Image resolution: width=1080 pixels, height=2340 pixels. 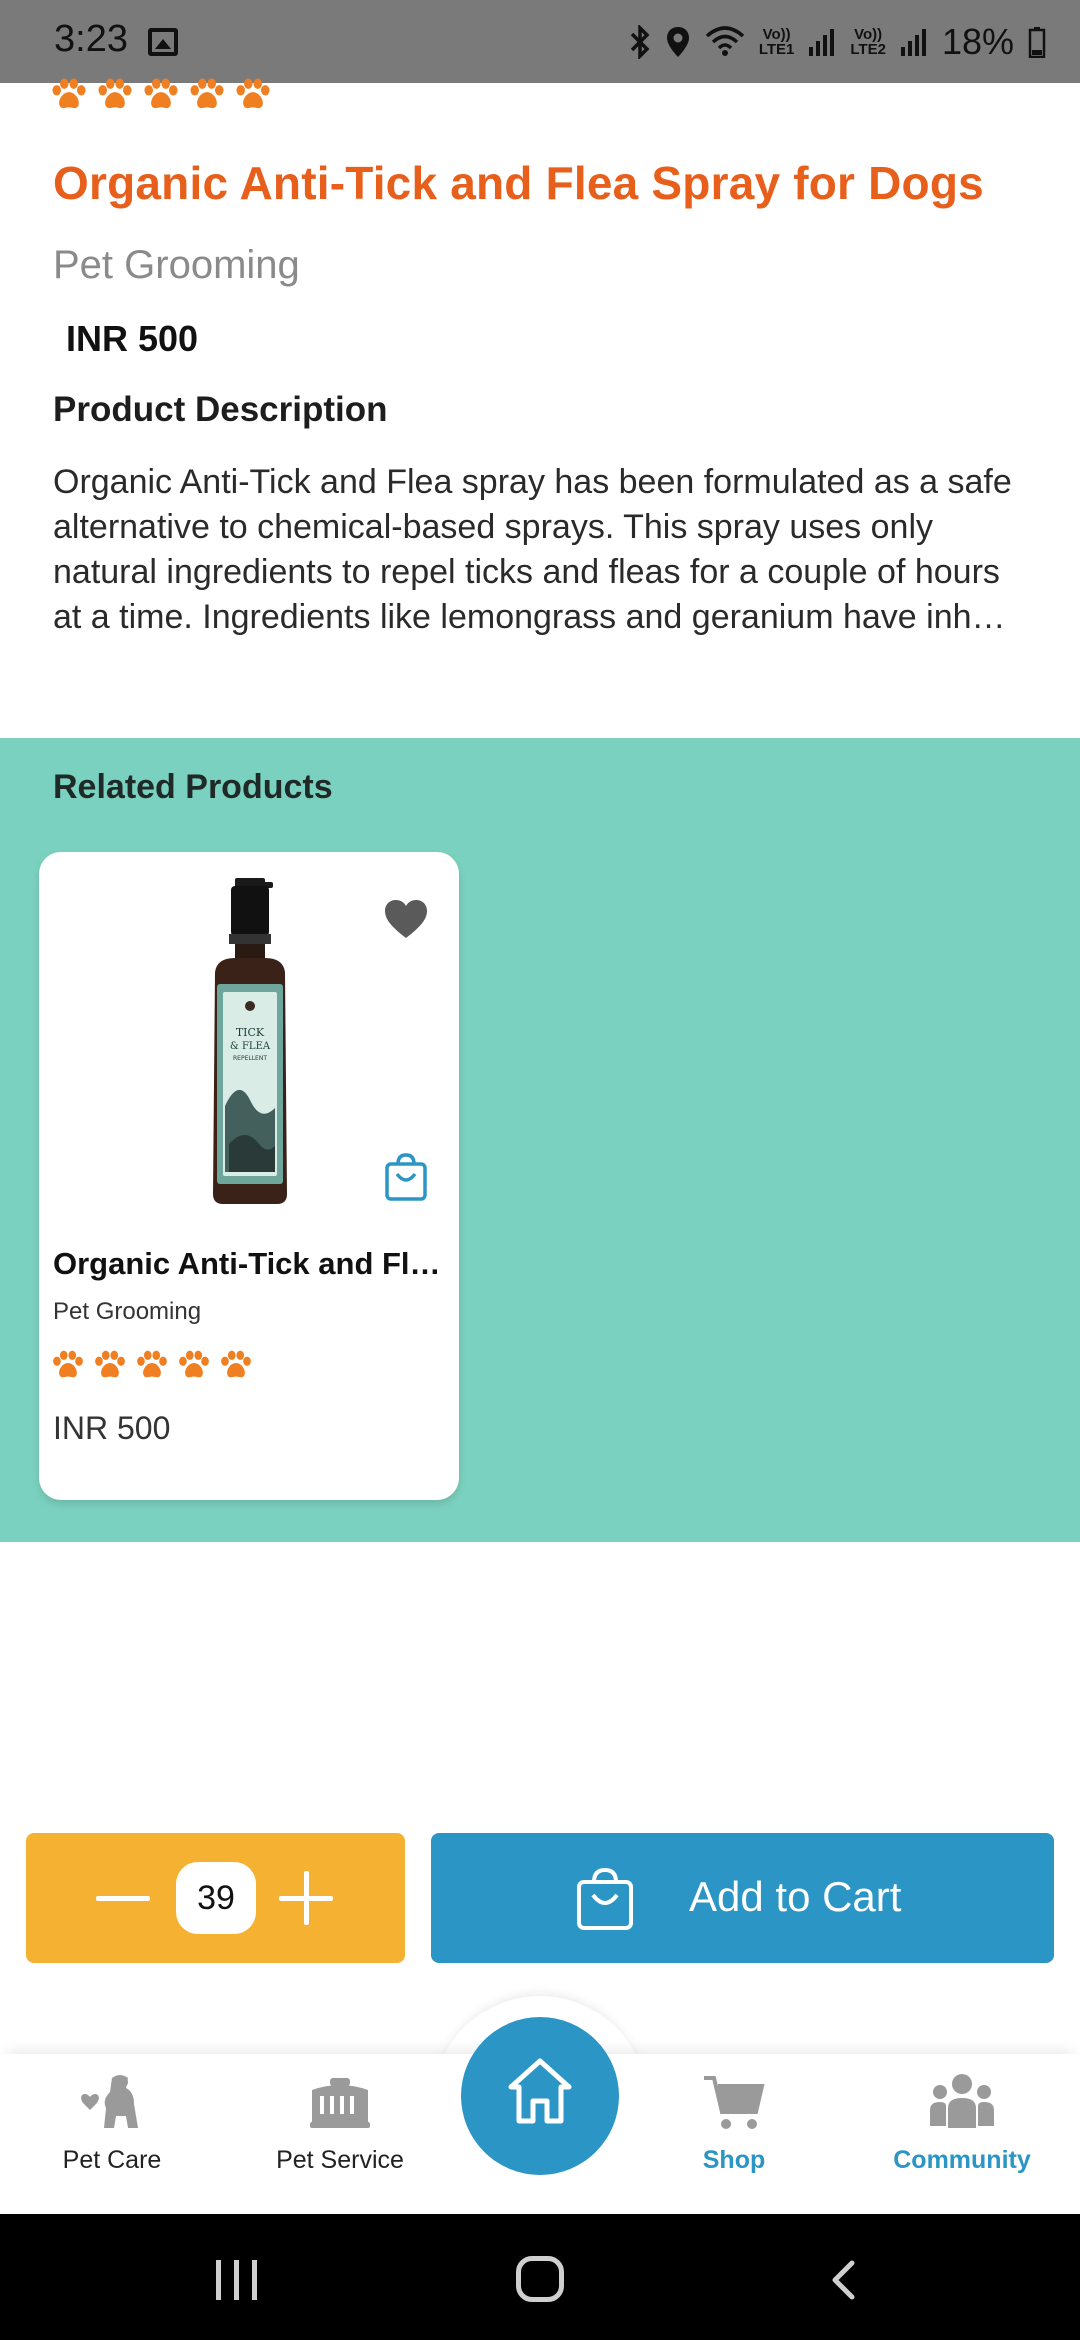 What do you see at coordinates (109, 2101) in the screenshot?
I see `pet-care-icon` at bounding box center [109, 2101].